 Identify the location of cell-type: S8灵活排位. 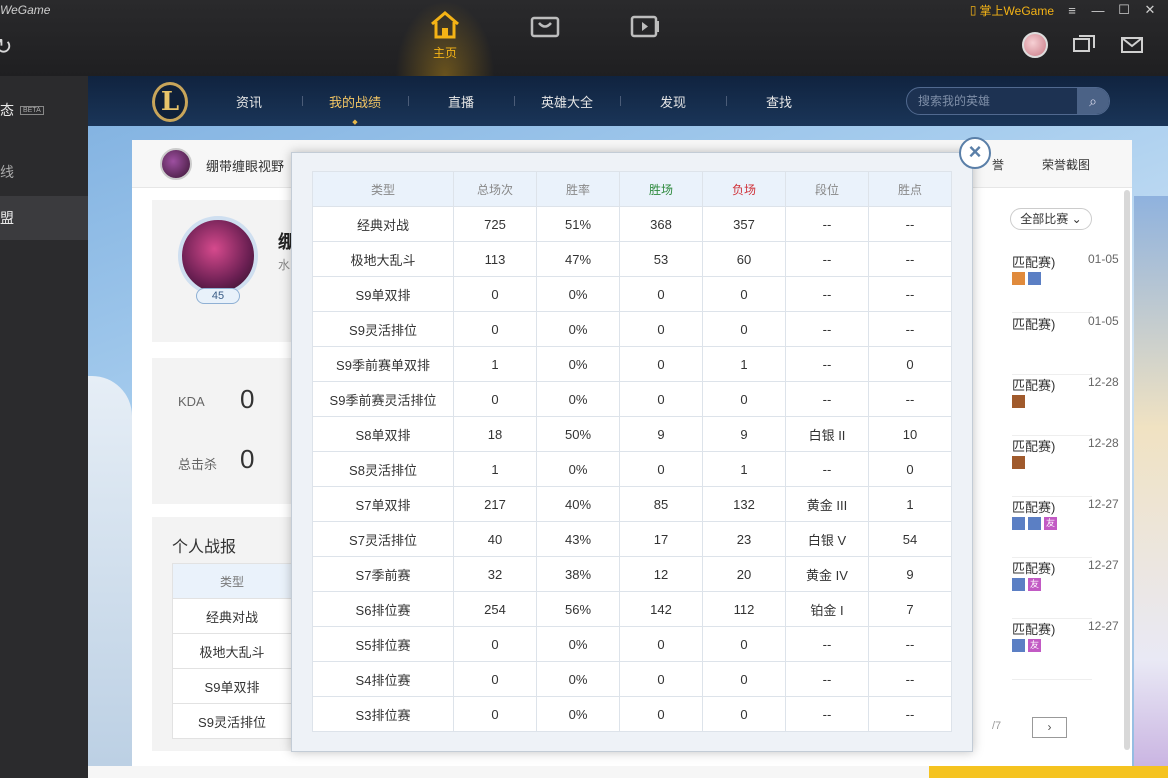
(383, 469).